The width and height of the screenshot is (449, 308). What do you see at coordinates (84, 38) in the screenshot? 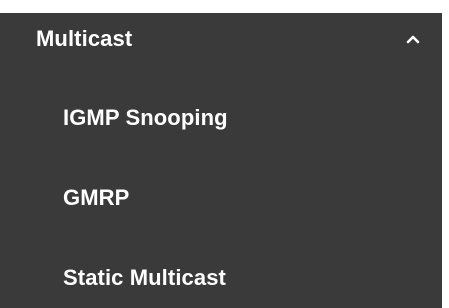
I see `multicast-group-title: Multicast` at bounding box center [84, 38].